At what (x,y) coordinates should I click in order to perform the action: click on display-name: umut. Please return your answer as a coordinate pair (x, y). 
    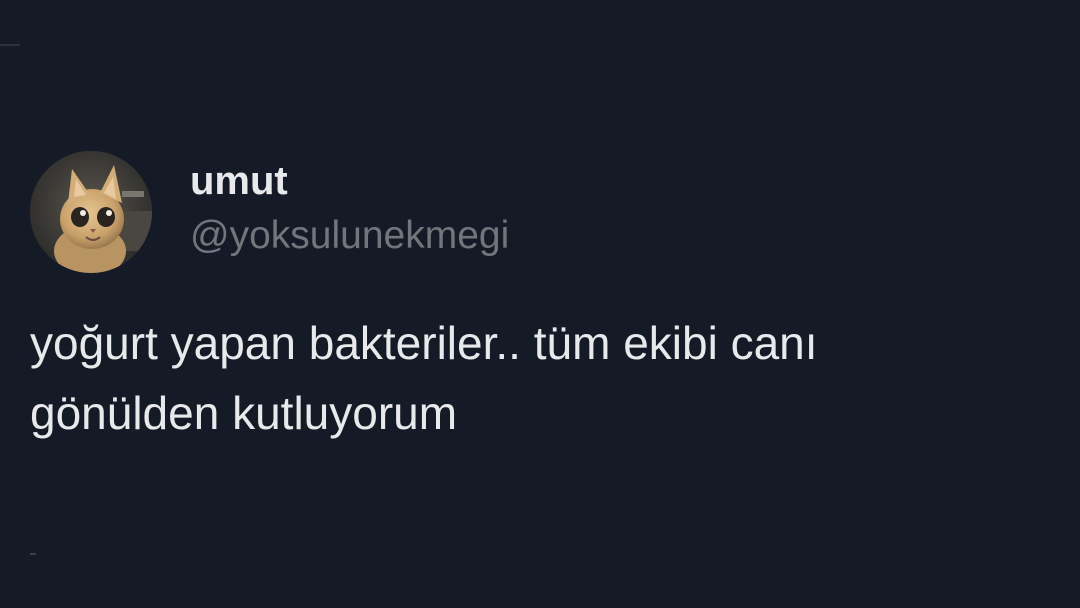
    Looking at the image, I should click on (239, 181).